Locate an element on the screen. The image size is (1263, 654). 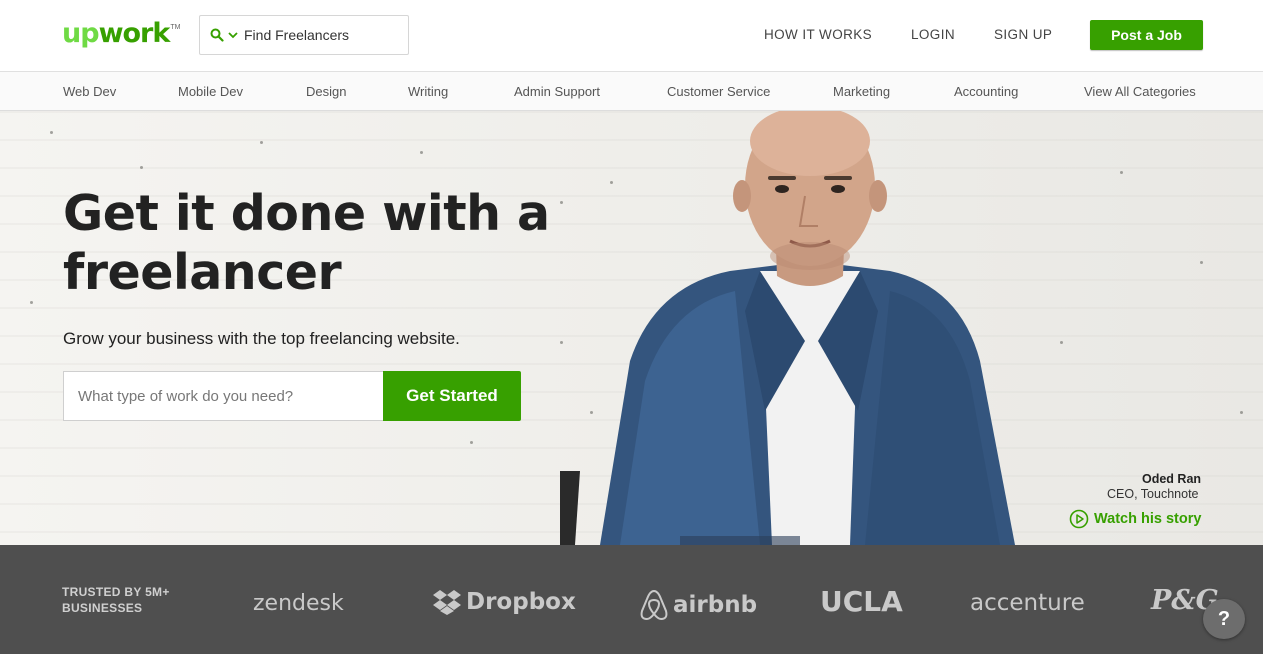
nav-how-it-works: HOW IT WORKS is located at coordinates (818, 34).